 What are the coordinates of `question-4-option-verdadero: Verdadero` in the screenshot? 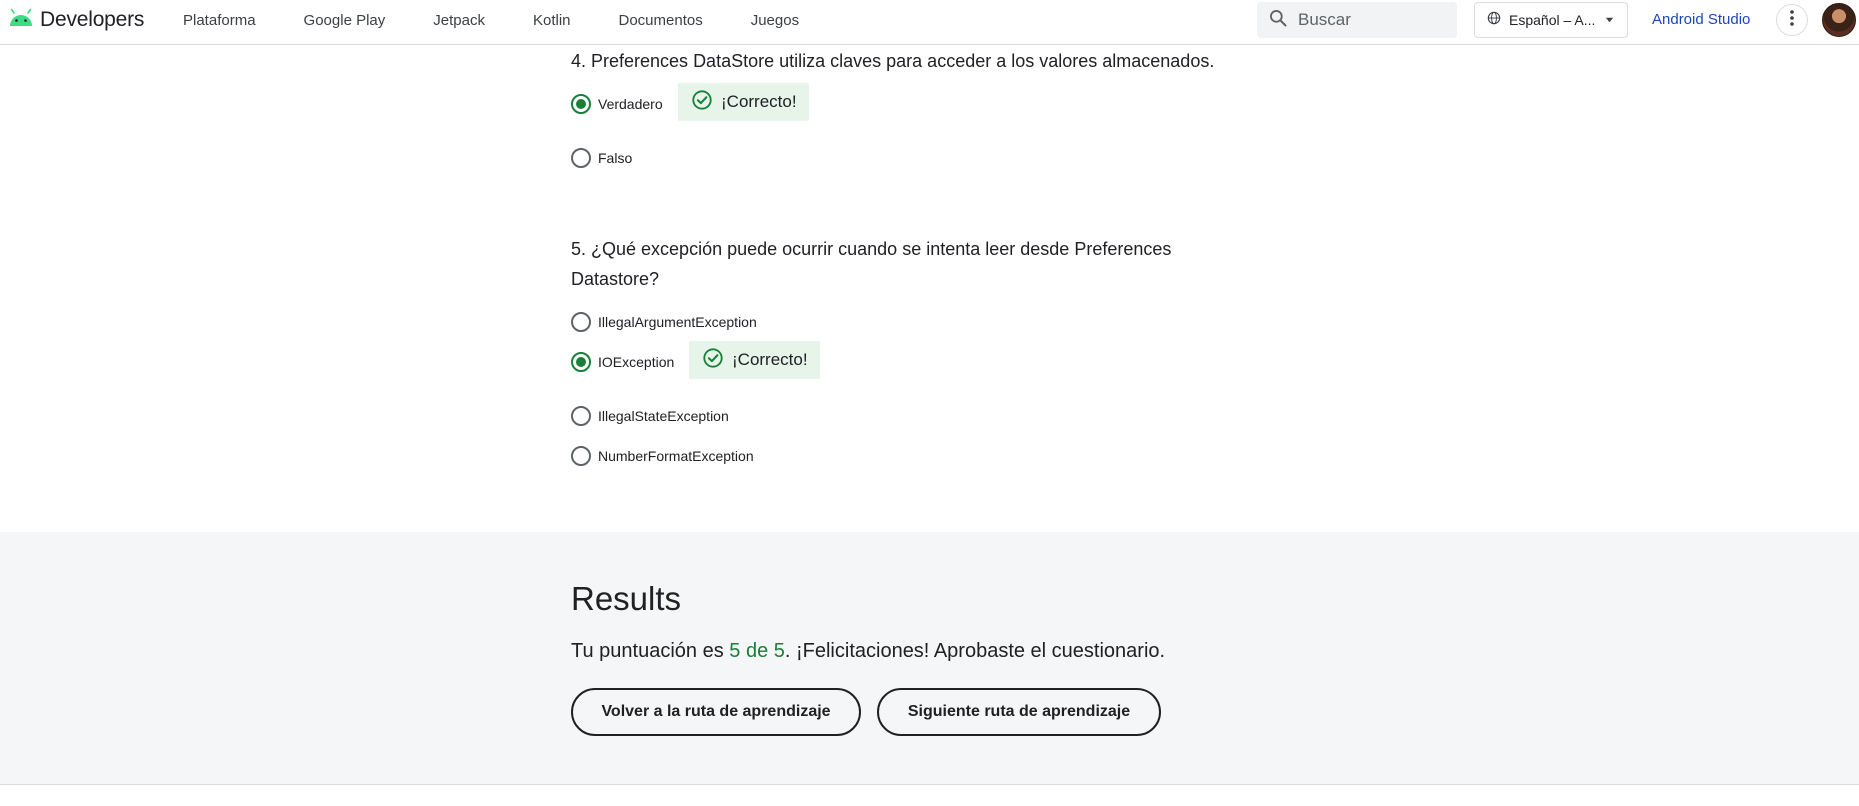 It's located at (617, 104).